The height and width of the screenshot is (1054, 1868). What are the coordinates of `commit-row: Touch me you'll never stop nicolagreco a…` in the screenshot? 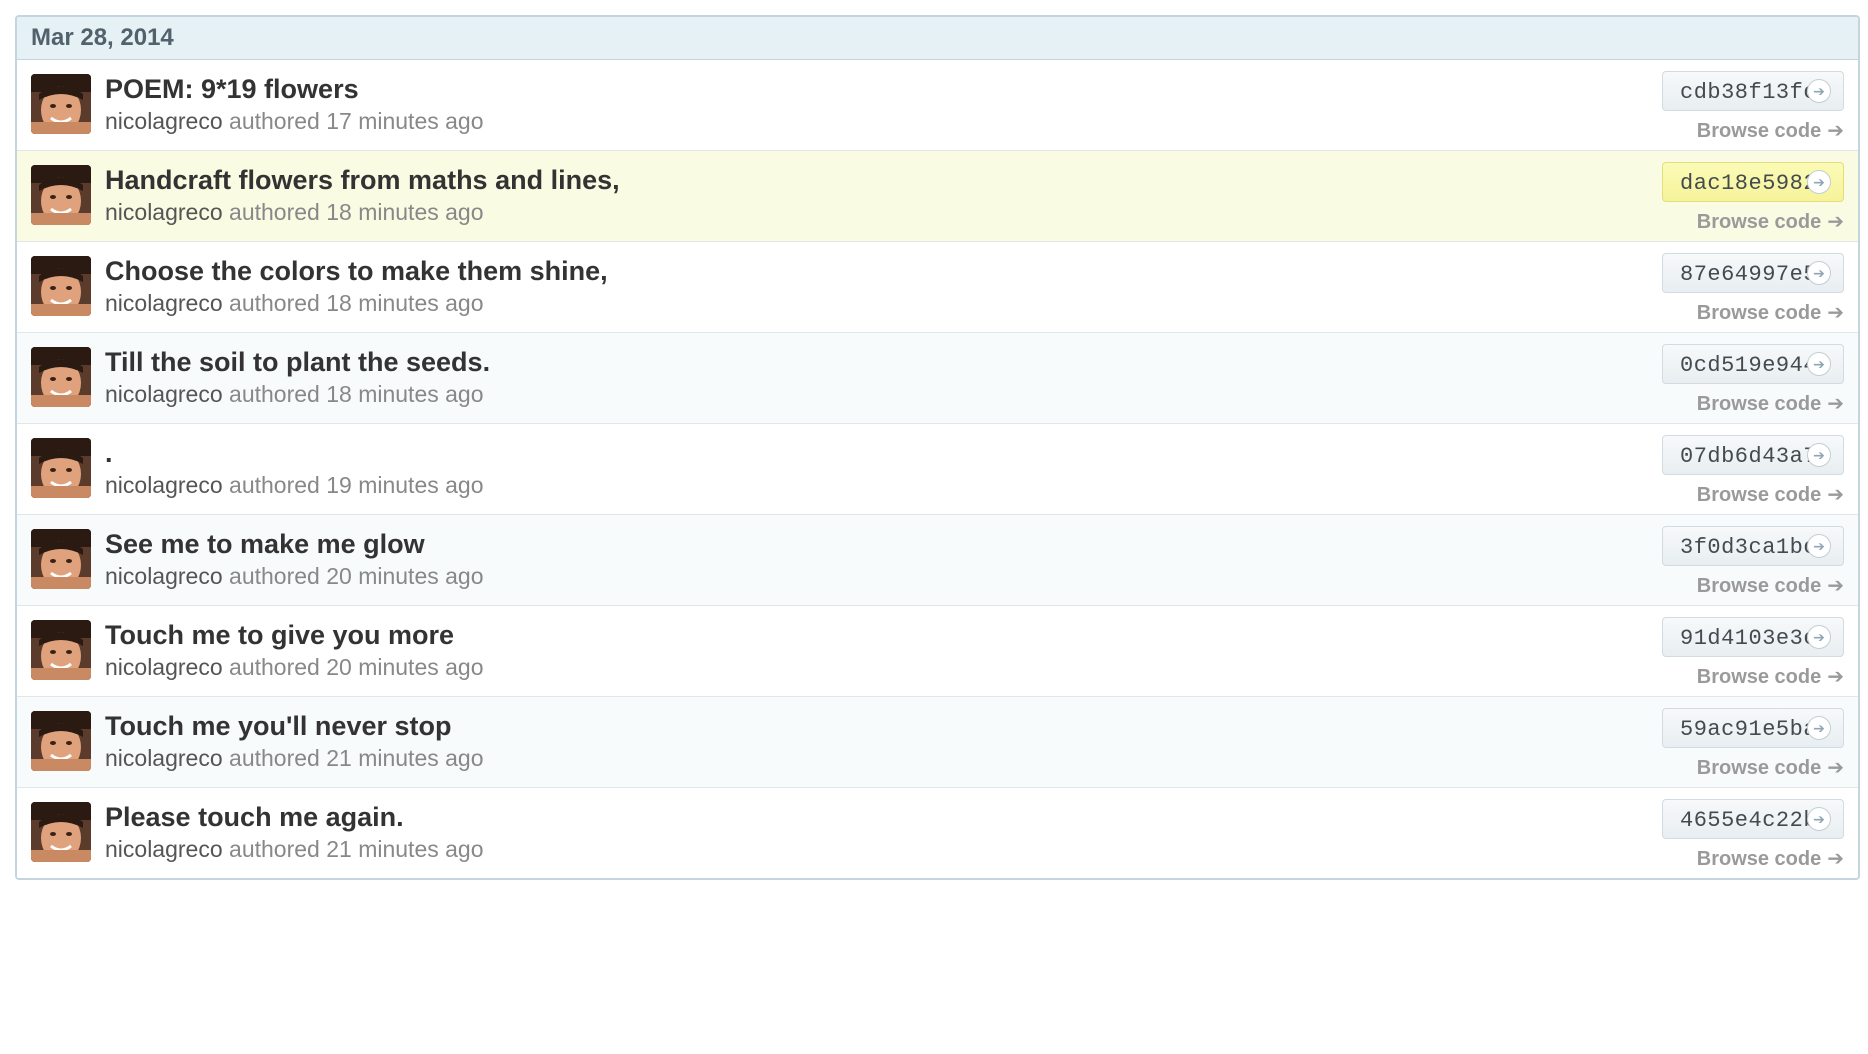 It's located at (937, 742).